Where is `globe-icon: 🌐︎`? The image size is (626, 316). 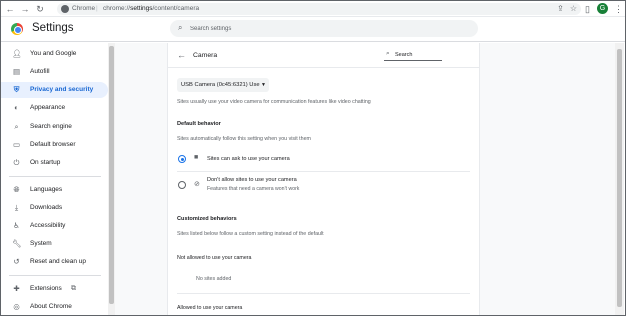 globe-icon: 🌐︎ is located at coordinates (16, 189).